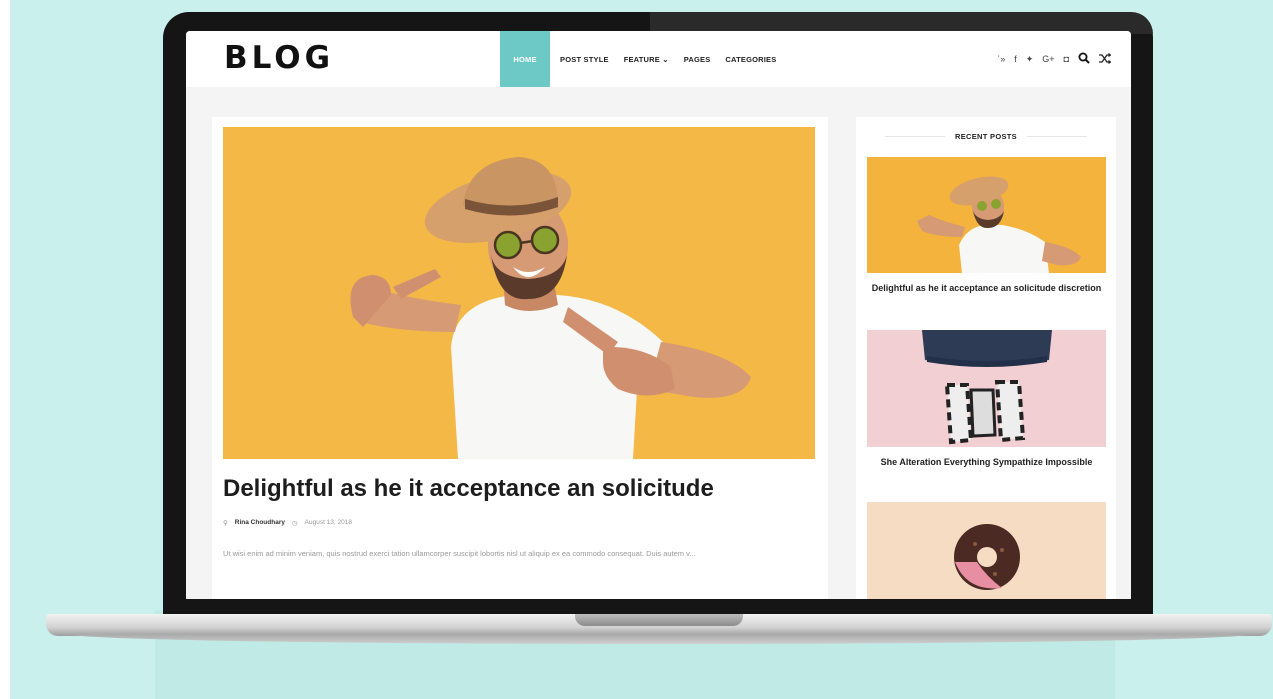 The image size is (1273, 699). I want to click on facebook-icon: f, so click(1015, 59).